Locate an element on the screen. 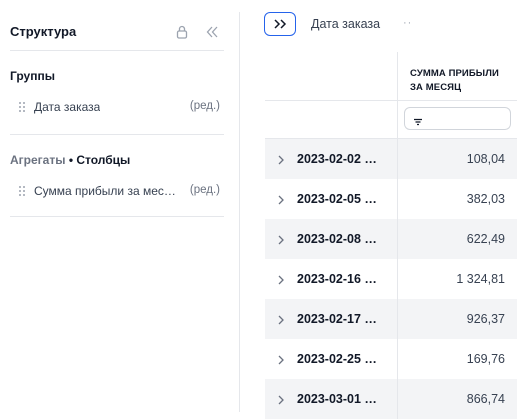 This screenshot has height=419, width=517. column-header-line: ЗА МЕСЯЦ is located at coordinates (436, 87).